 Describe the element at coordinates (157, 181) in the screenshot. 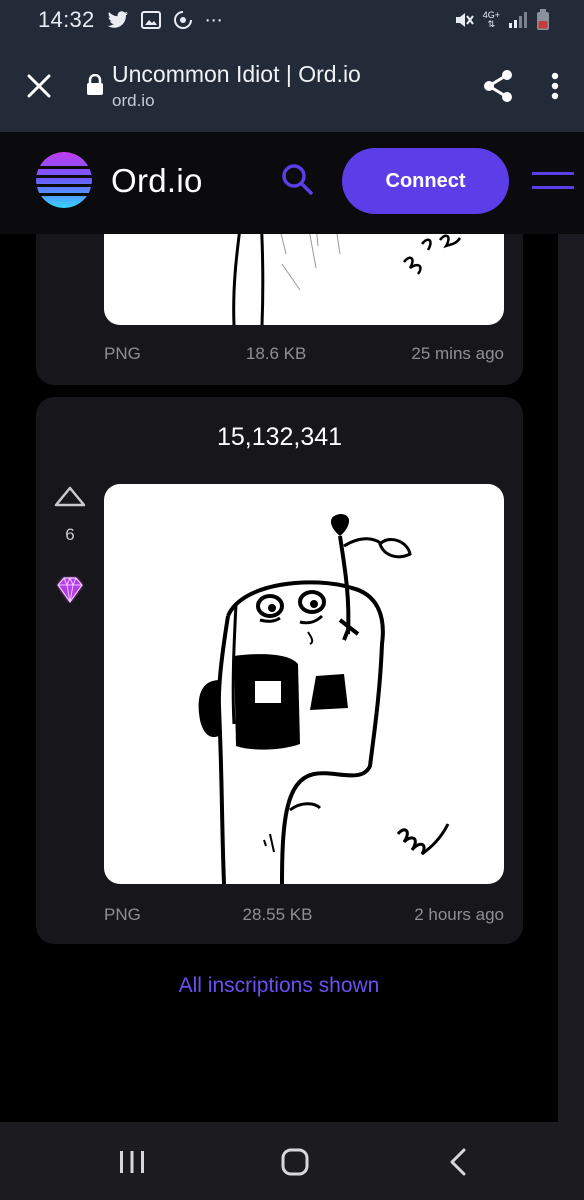

I see `site-logo-text: Ord.io` at that location.